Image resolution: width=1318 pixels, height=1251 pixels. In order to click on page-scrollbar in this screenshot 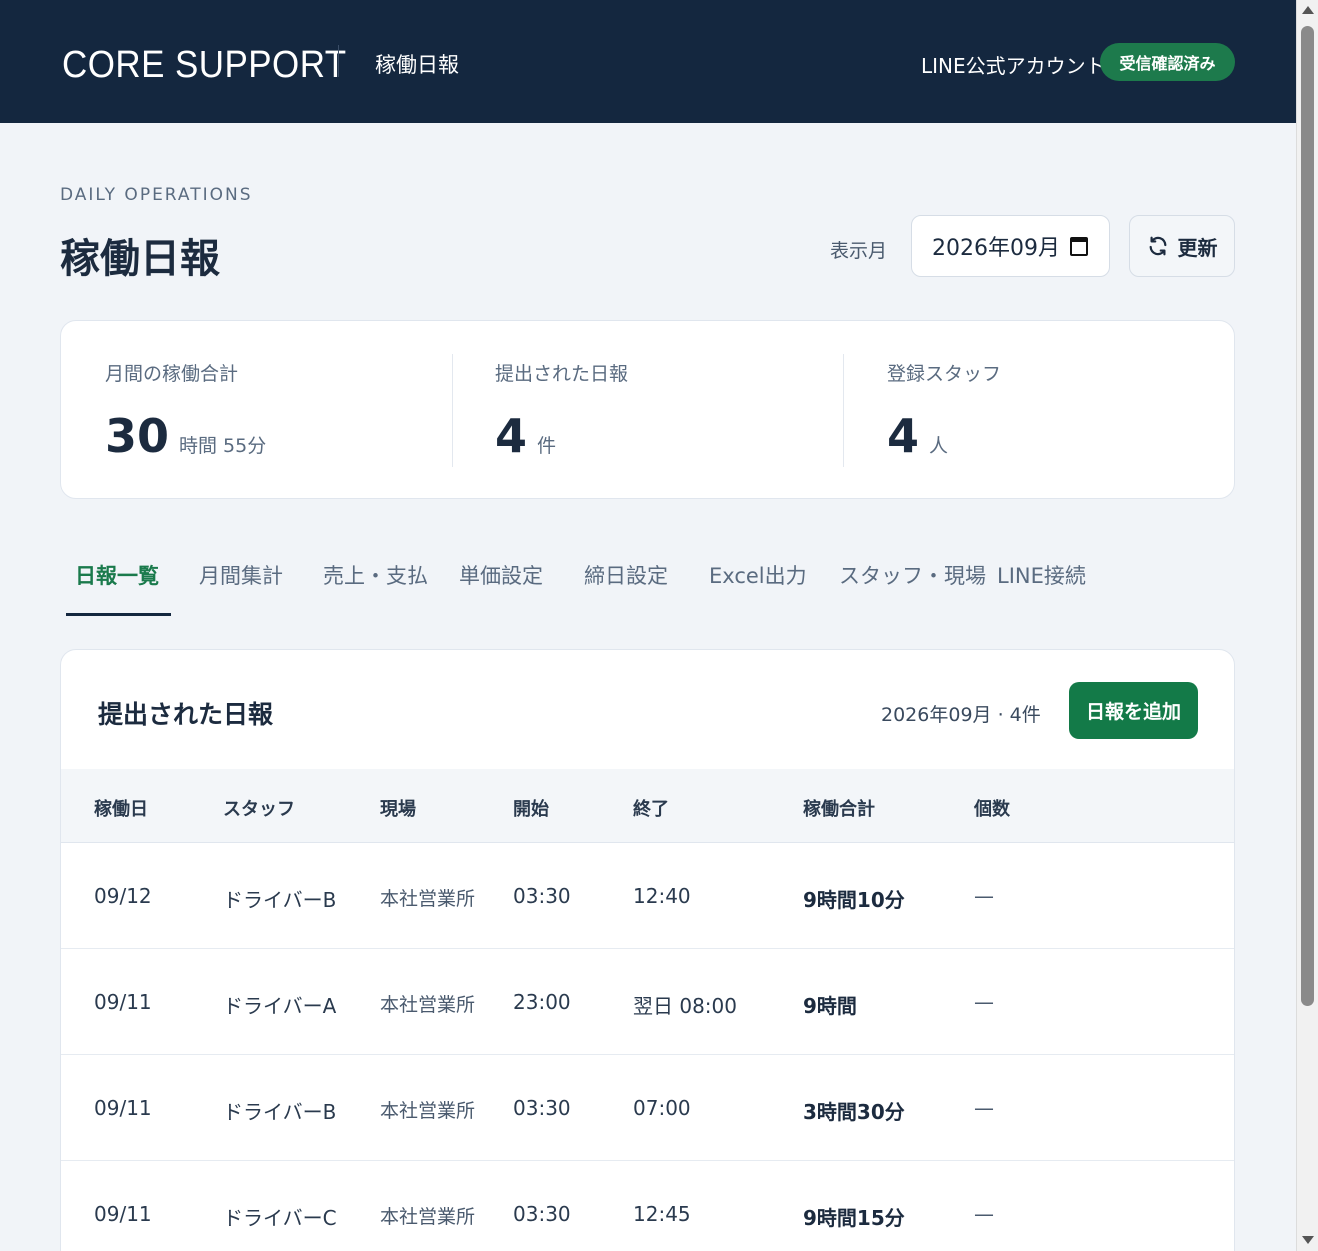, I will do `click(1307, 625)`.